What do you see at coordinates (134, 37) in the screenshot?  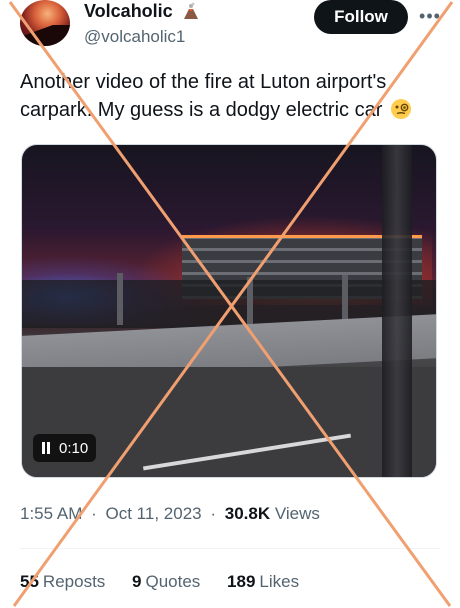 I see `author-handle: @volcaholic1` at bounding box center [134, 37].